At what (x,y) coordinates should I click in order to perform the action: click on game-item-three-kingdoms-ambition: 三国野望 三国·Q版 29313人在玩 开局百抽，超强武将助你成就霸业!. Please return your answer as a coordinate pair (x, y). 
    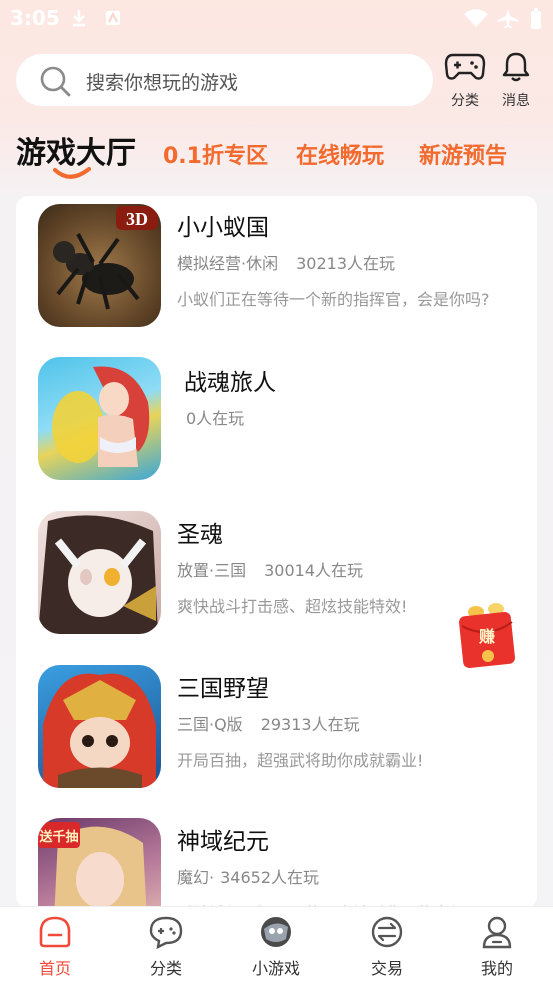
    Looking at the image, I should click on (276, 722).